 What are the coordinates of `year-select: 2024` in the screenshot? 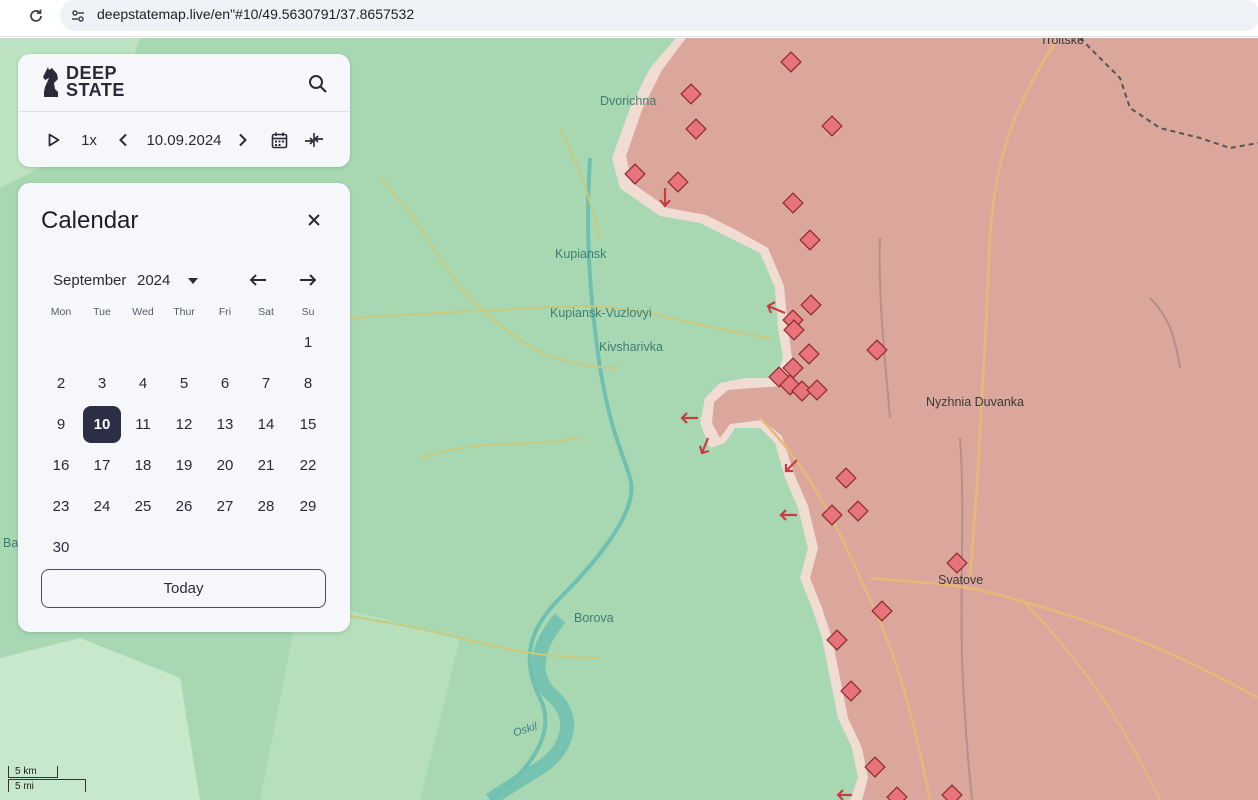 It's located at (168, 280).